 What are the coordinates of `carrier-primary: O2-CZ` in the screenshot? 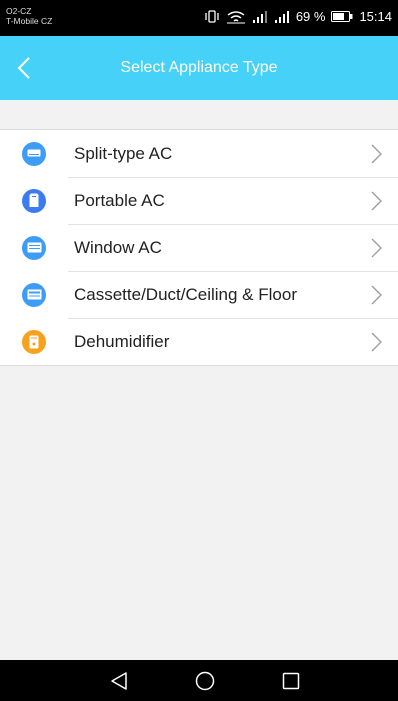 It's located at (19, 11).